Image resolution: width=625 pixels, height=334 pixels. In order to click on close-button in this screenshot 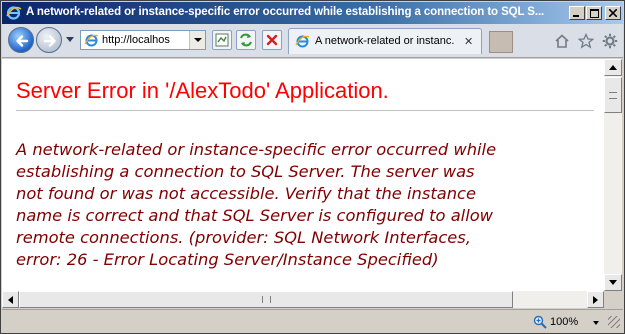, I will do `click(613, 13)`.